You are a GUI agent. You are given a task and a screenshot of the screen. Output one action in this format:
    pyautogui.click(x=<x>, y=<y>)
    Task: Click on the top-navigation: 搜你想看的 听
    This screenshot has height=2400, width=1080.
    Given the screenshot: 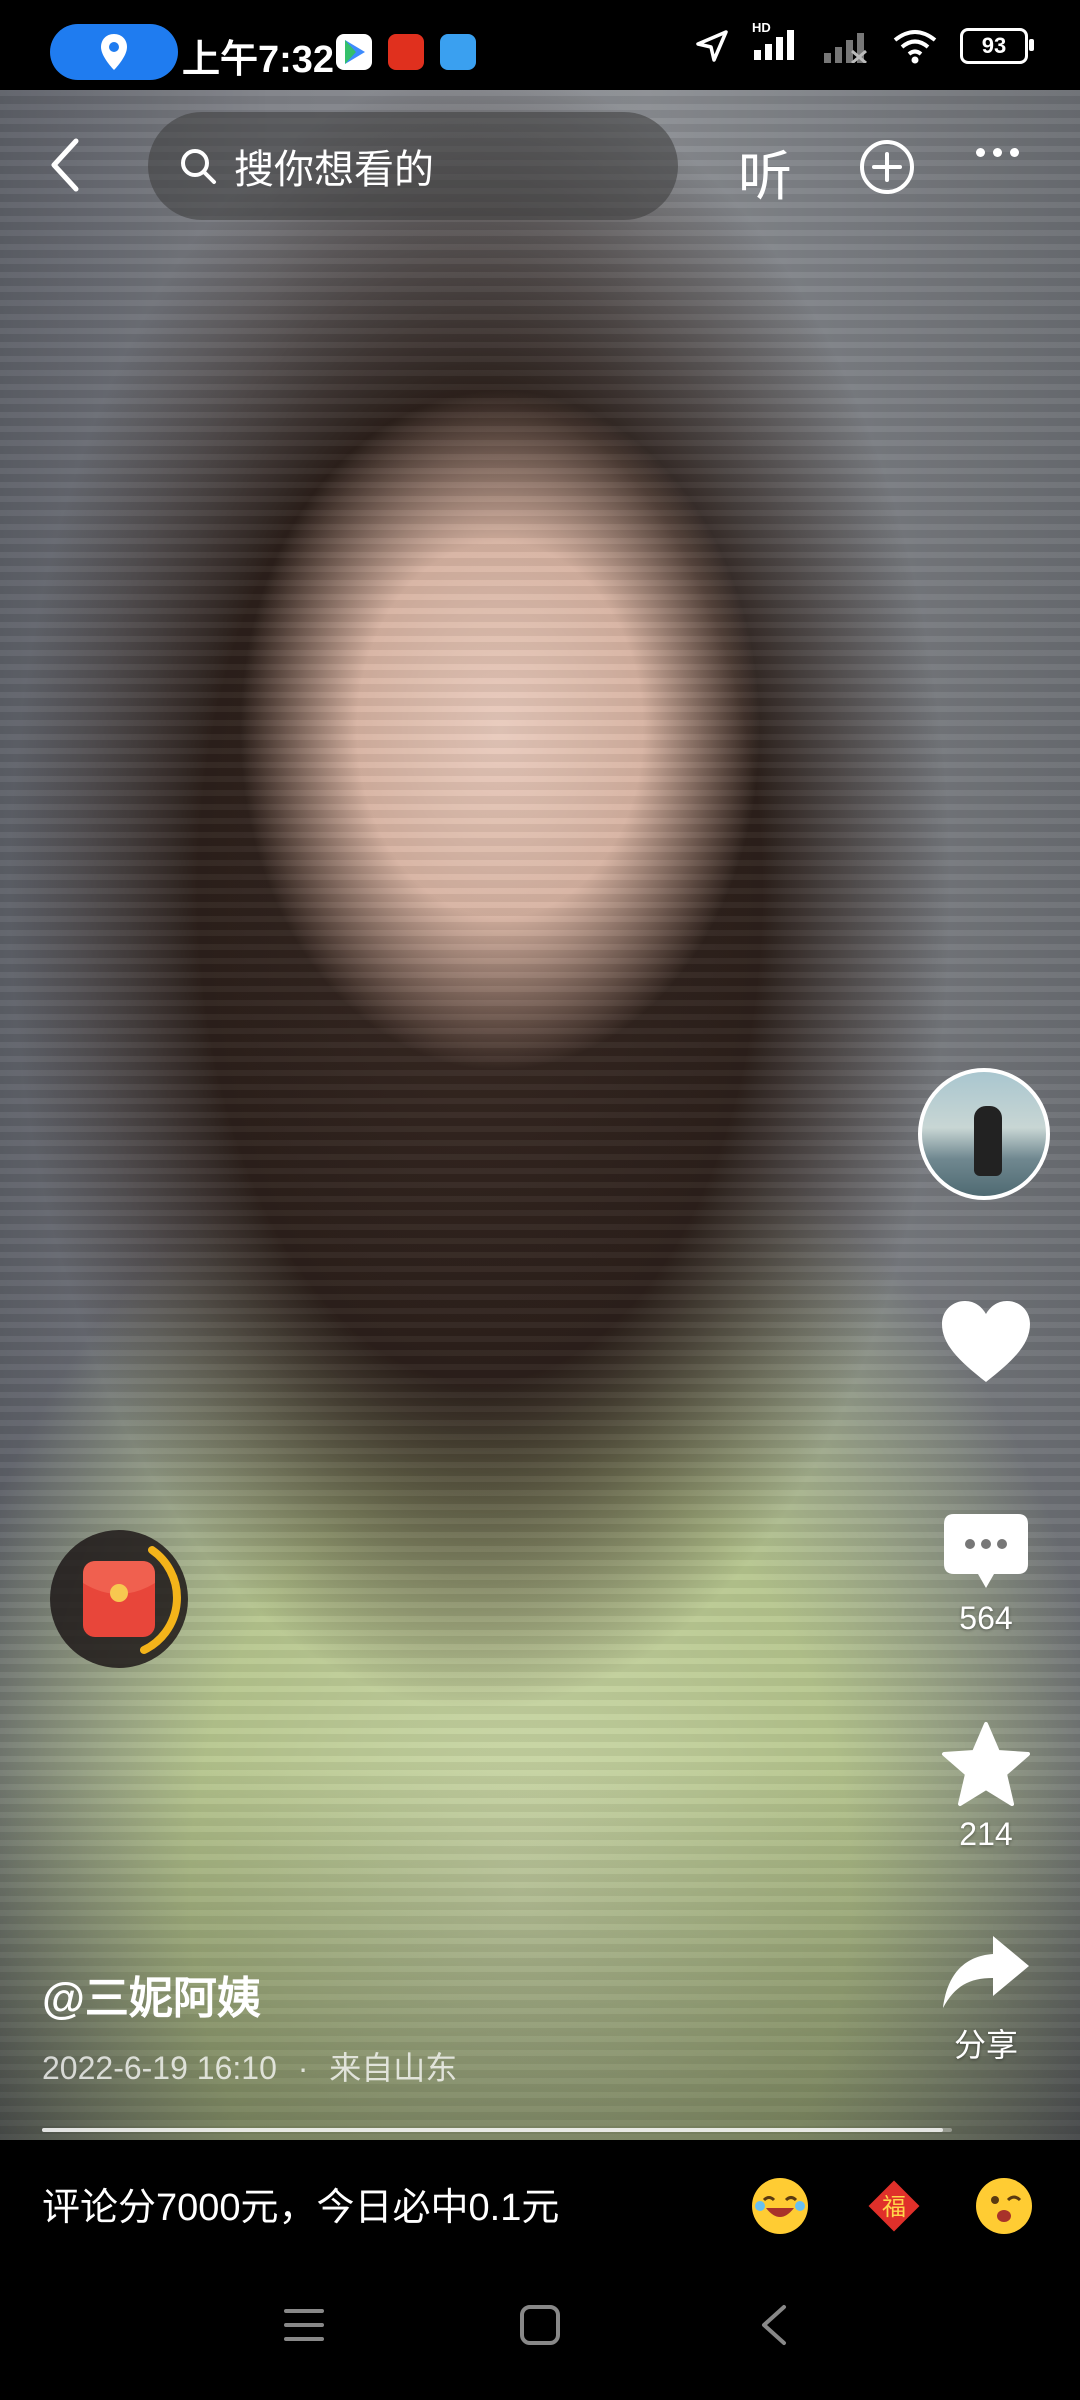 What is the action you would take?
    pyautogui.click(x=540, y=165)
    